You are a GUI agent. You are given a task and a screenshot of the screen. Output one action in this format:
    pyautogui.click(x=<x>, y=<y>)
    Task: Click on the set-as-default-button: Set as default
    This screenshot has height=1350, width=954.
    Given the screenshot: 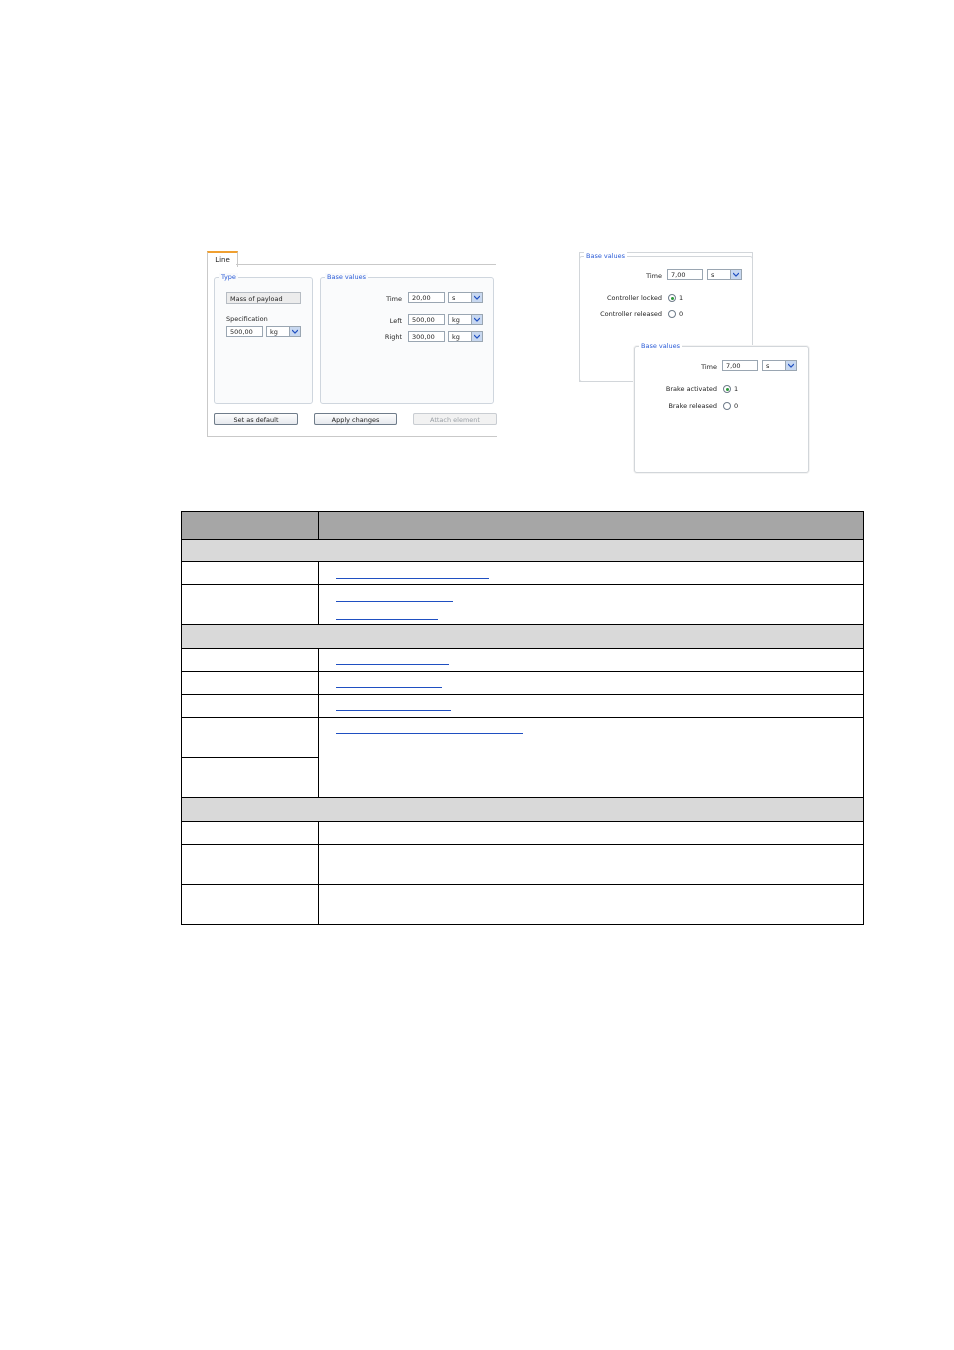 What is the action you would take?
    pyautogui.click(x=256, y=419)
    